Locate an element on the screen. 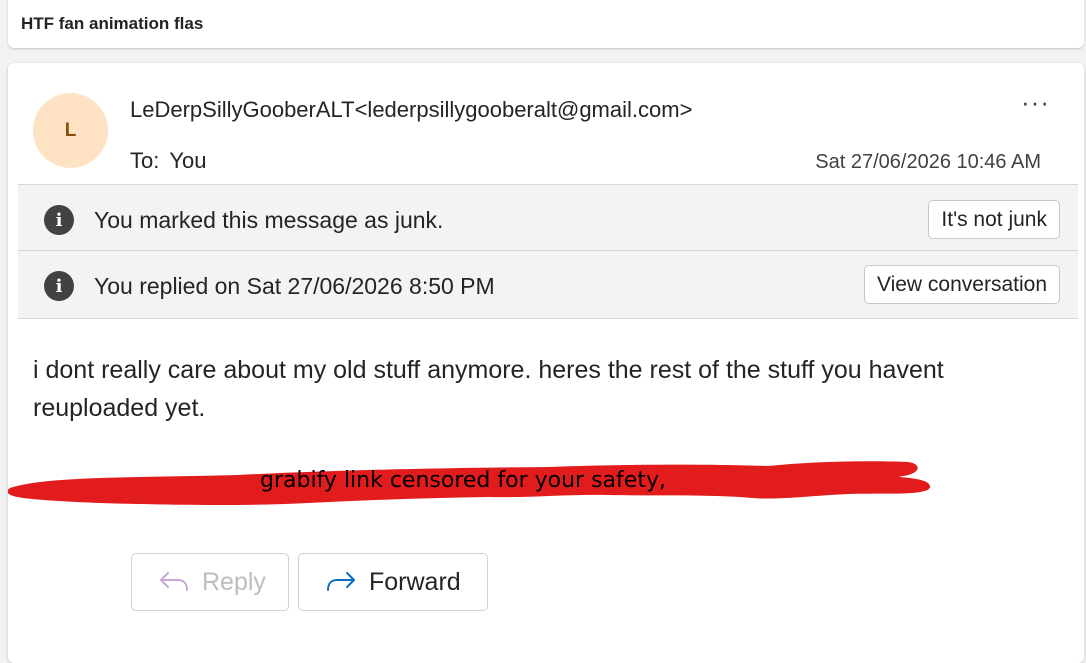 This screenshot has width=1086, height=663. forward-button: Forward is located at coordinates (393, 582).